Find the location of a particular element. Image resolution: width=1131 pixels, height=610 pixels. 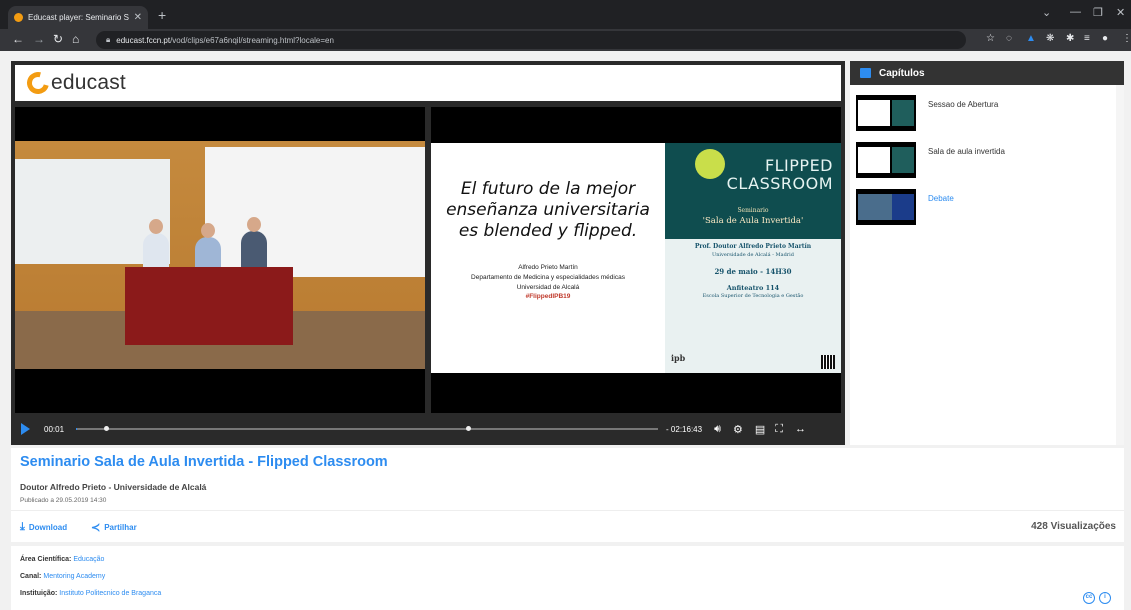

poster-title-line2: CLASSROOM is located at coordinates (779, 183).